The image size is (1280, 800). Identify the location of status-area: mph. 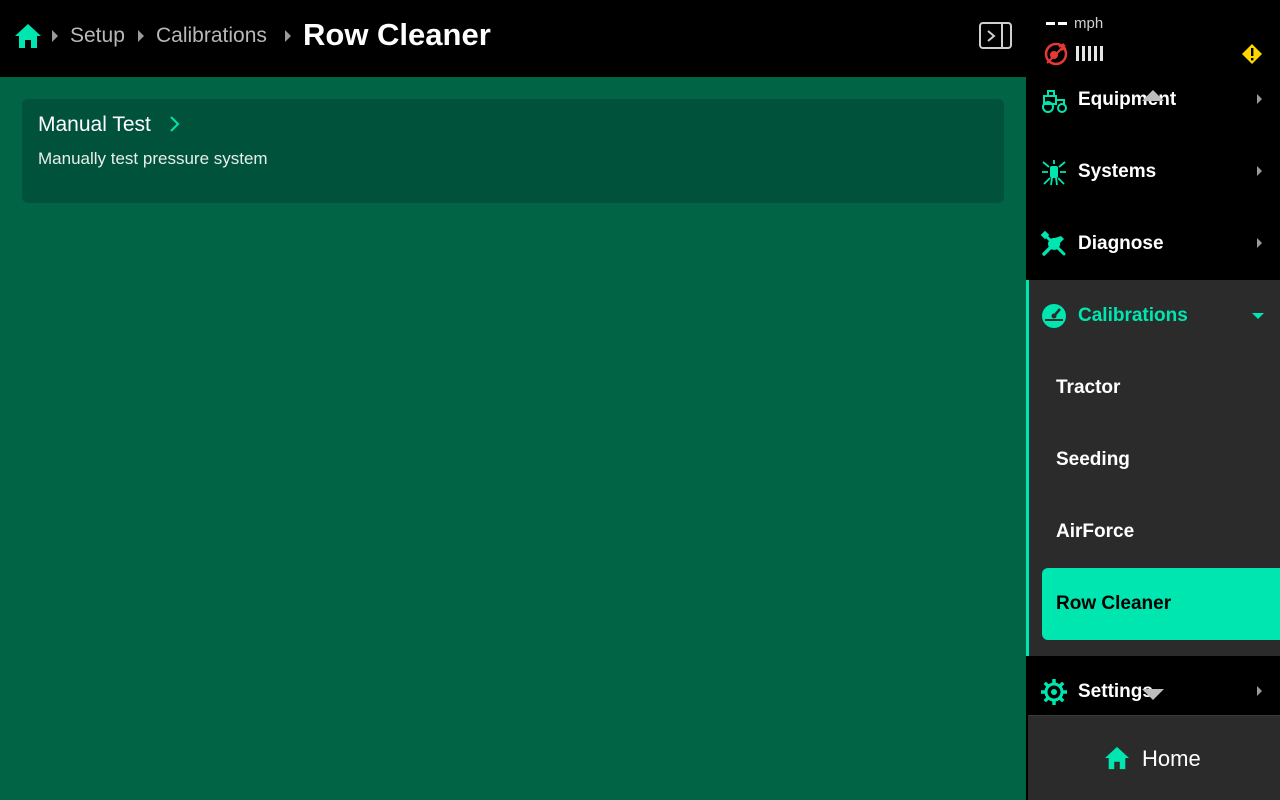
(1153, 36).